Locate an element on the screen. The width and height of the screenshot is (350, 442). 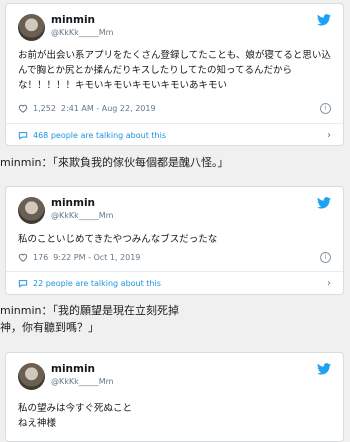
caption: minmin：「我的願望是現在立刻死掉 神，你有聽到嗎？」 is located at coordinates (89, 319).